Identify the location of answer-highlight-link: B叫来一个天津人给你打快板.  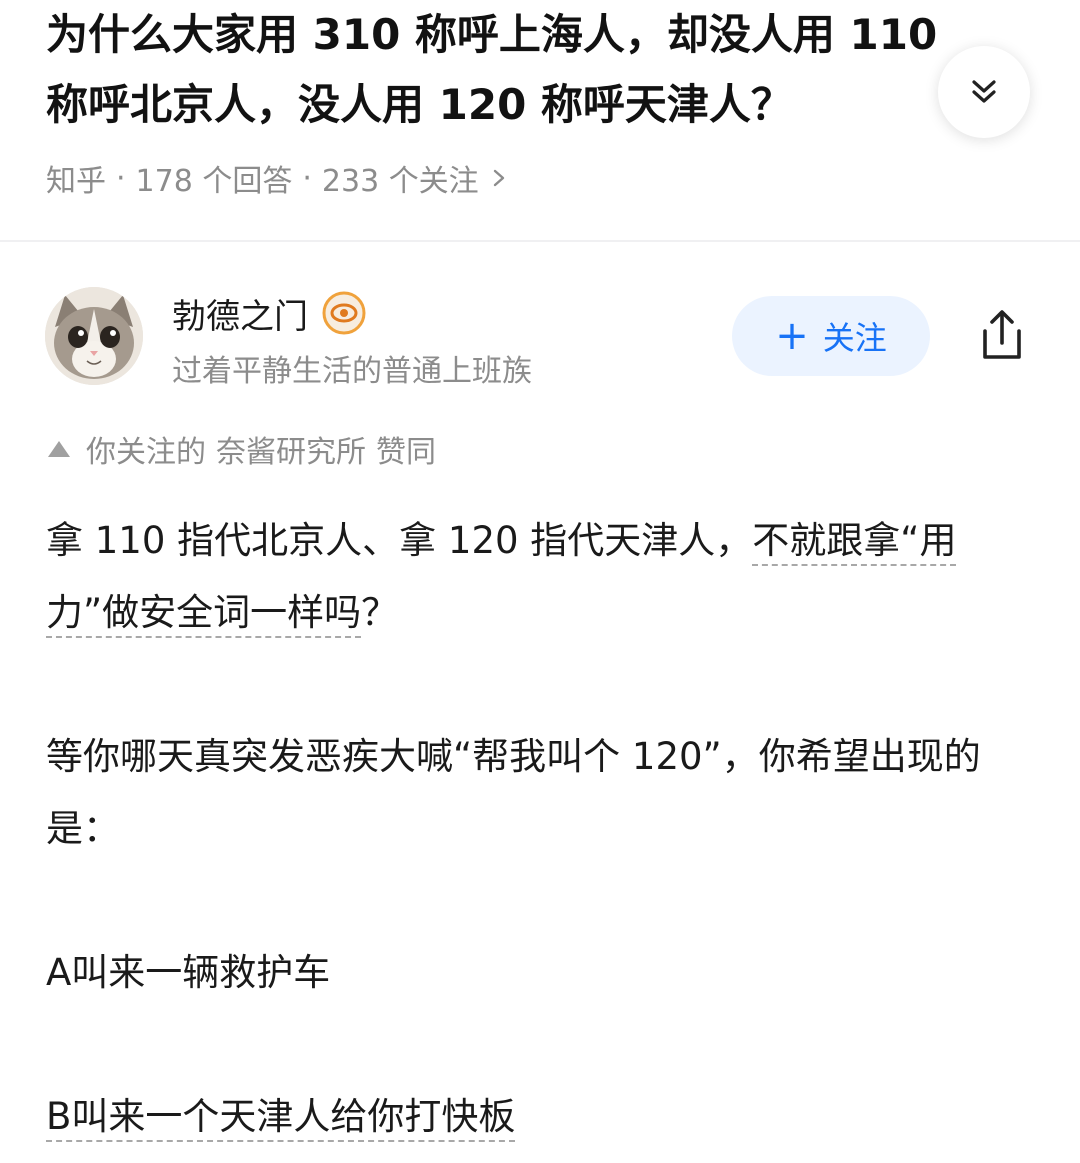
(281, 1118).